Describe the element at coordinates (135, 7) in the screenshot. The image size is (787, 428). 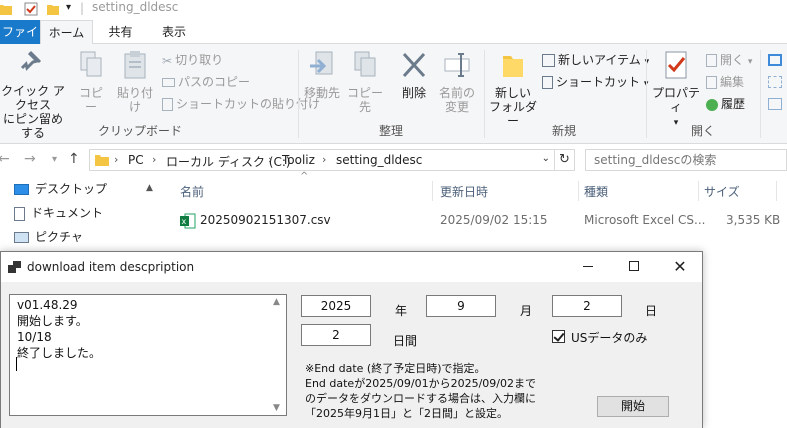
I see `window-title: setting_dldesc` at that location.